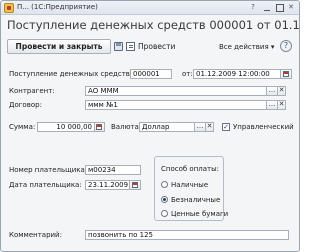 The image size is (320, 252). I want to click on counterparty-field: АО МММ, so click(176, 91).